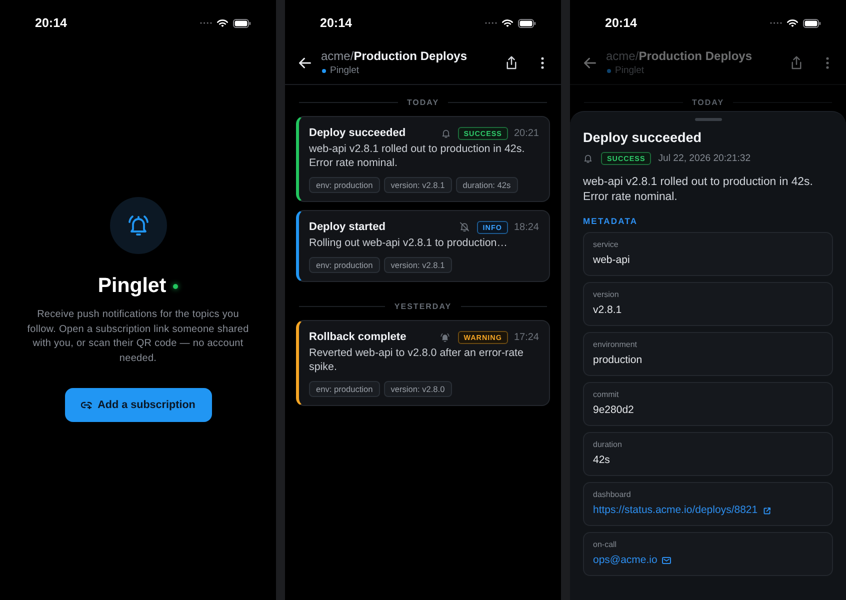  Describe the element at coordinates (625, 560) in the screenshot. I see `email-link: ops@acme.io` at that location.